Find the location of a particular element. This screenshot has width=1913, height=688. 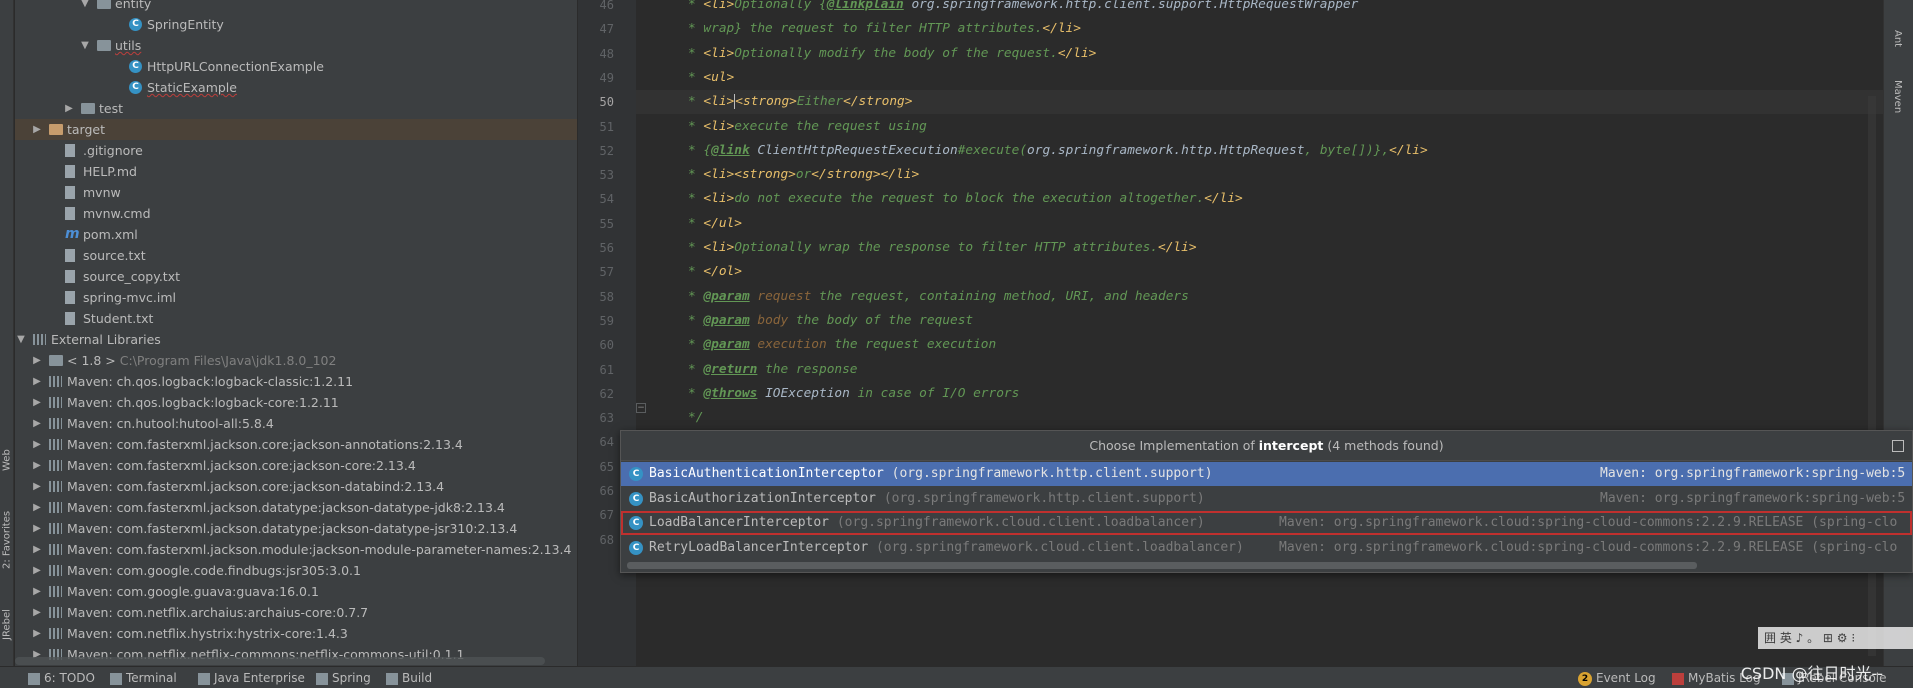

toolwindow-terminal: Terminal is located at coordinates (143, 677).